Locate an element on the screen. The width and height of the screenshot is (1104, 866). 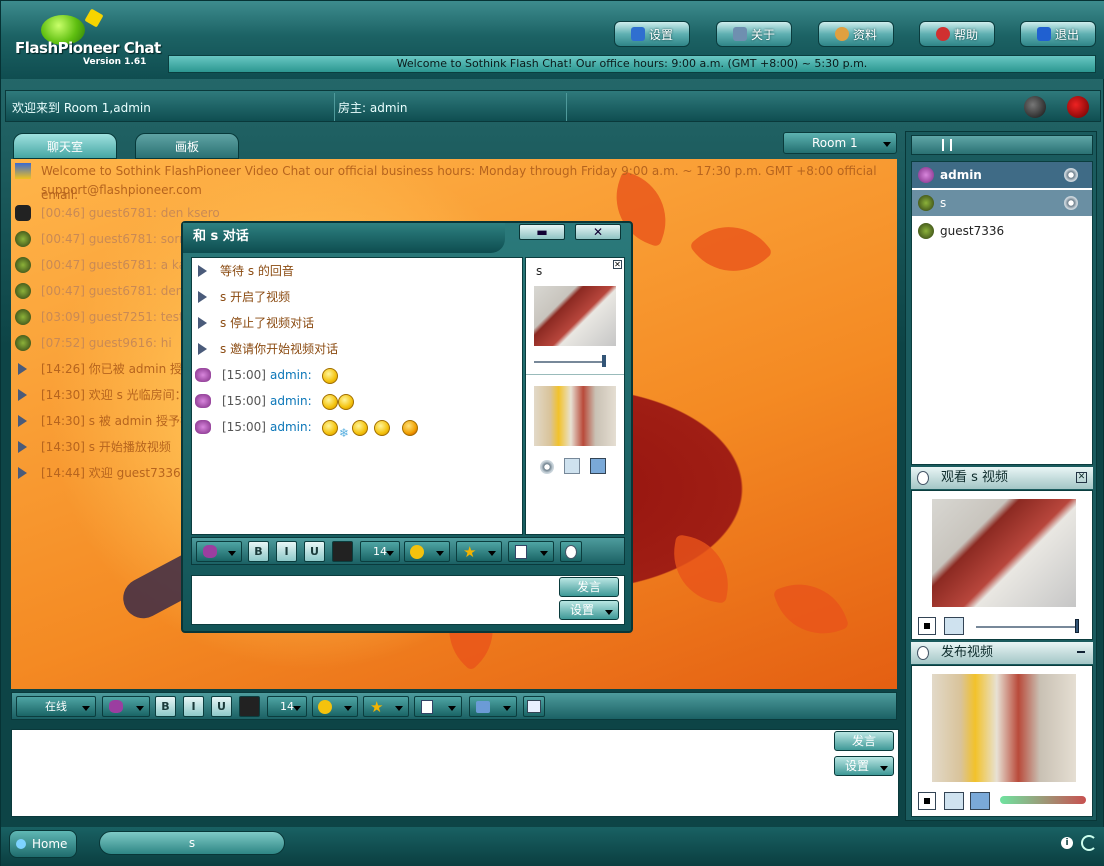
message-text: [14:30] s 开始播放视频 is located at coordinates (106, 447).